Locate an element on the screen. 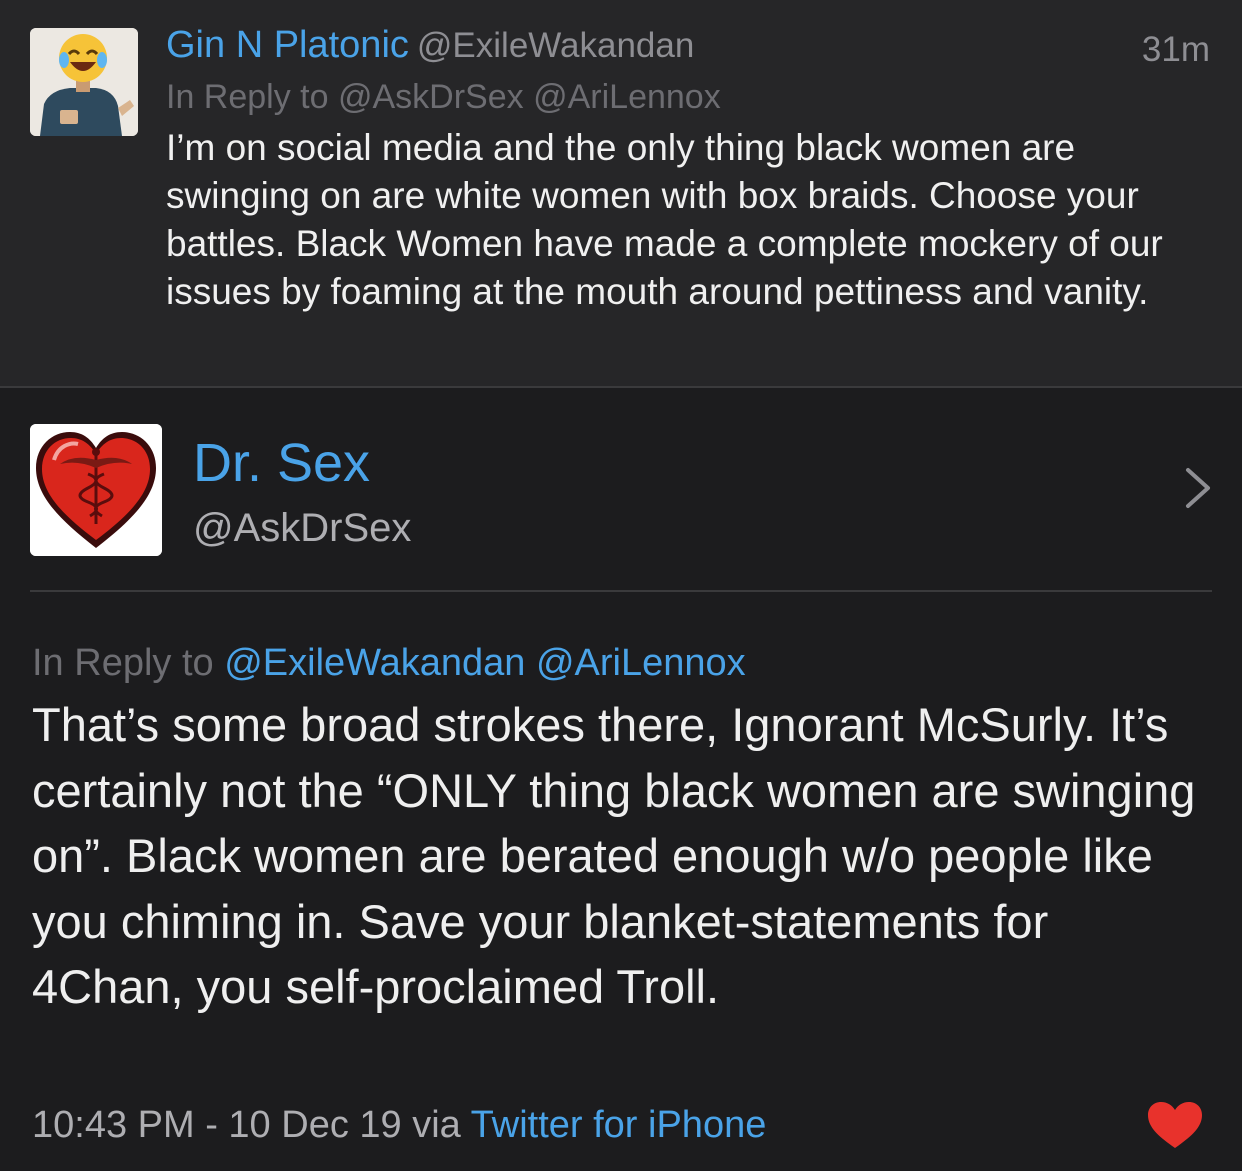 The image size is (1242, 1171). main-in-reply-to: In Reply to @ExileWakandan @AriLennox is located at coordinates (389, 663).